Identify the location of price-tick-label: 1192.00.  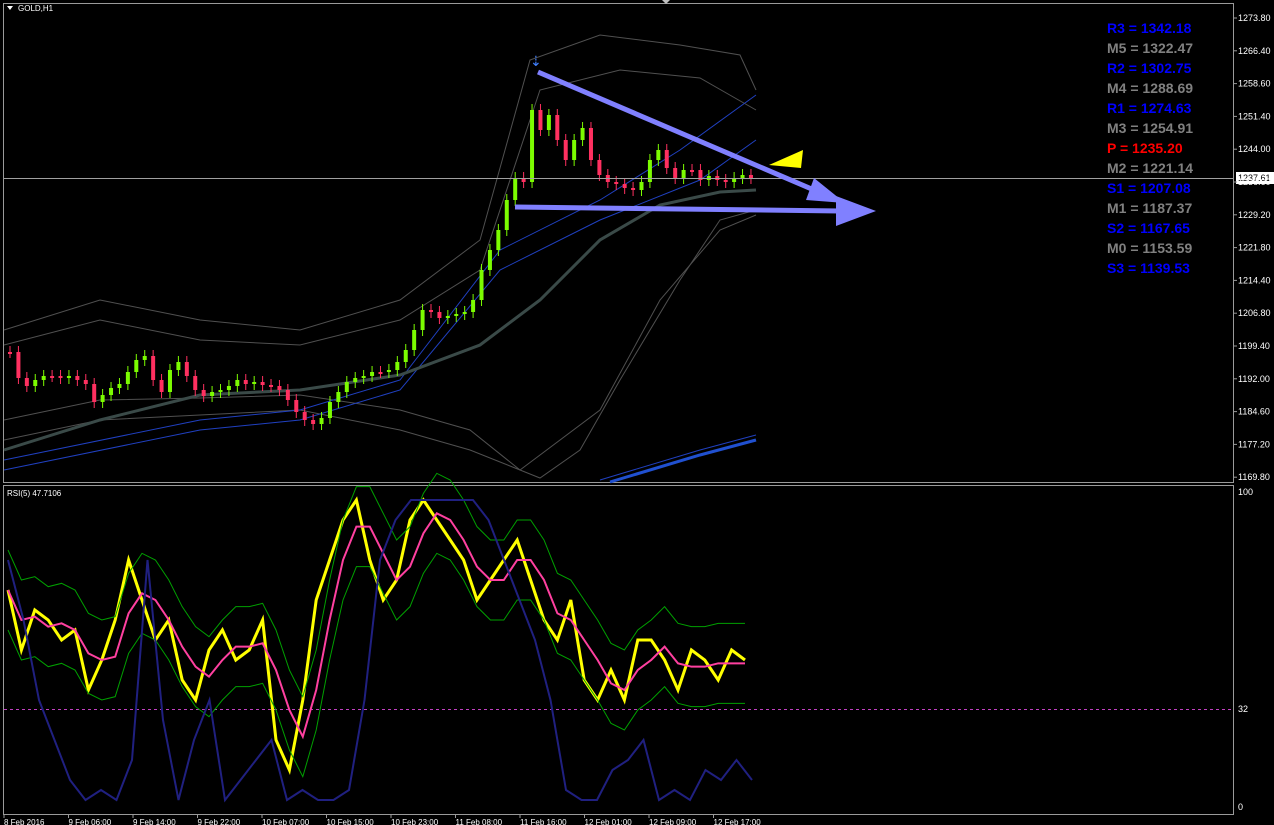
(1254, 379).